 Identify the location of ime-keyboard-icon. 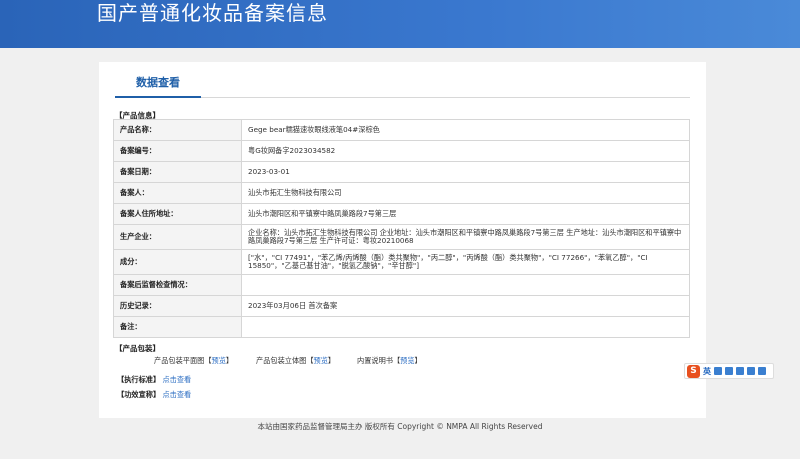
(740, 371).